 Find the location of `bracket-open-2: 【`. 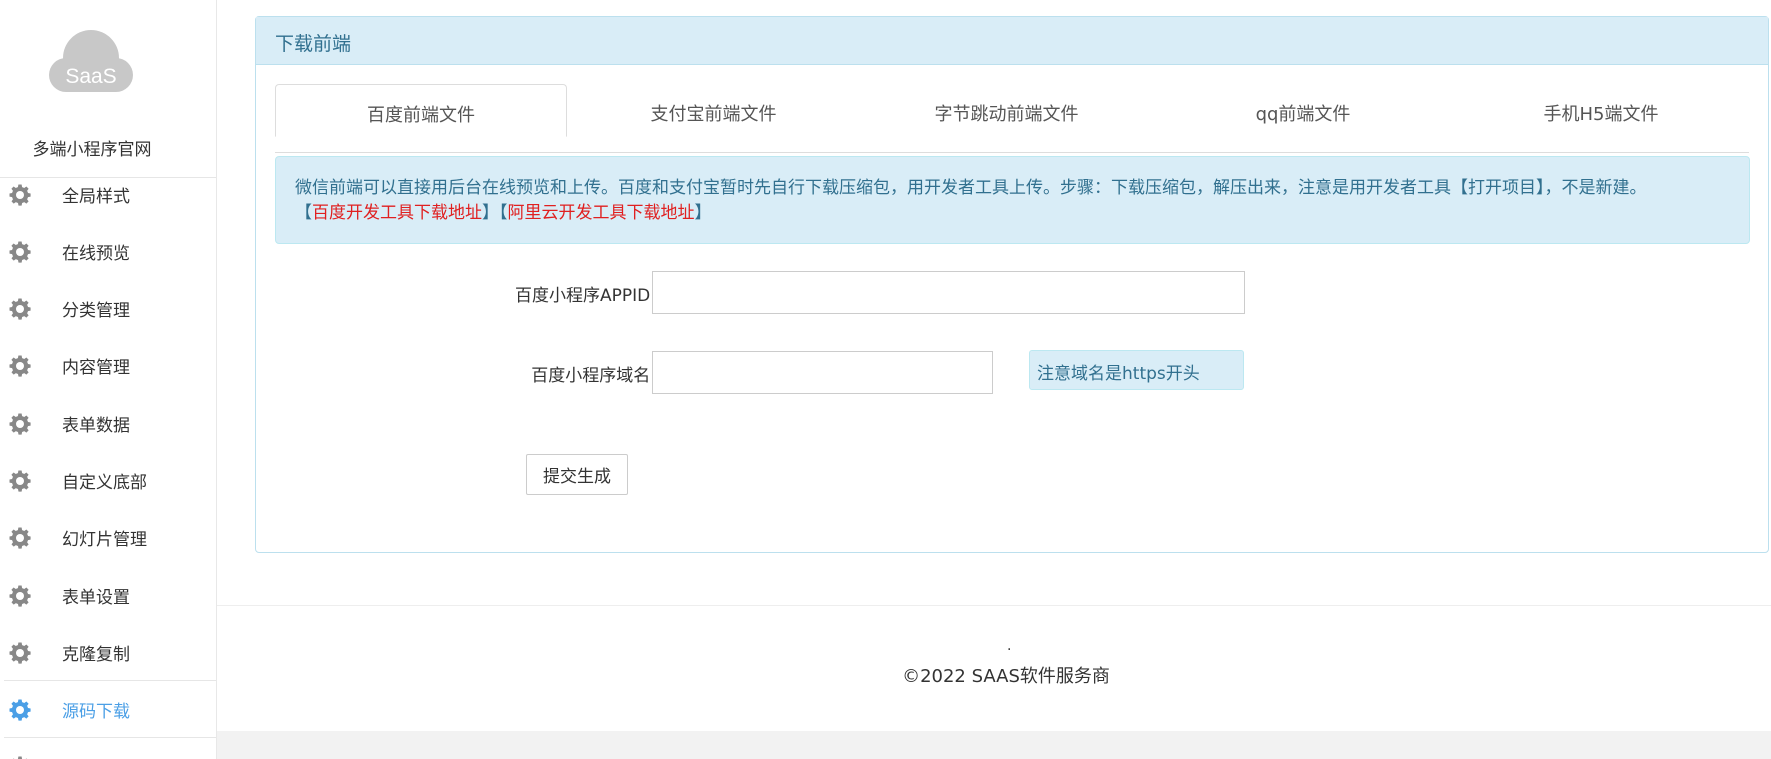

bracket-open-2: 【 is located at coordinates (503, 213).